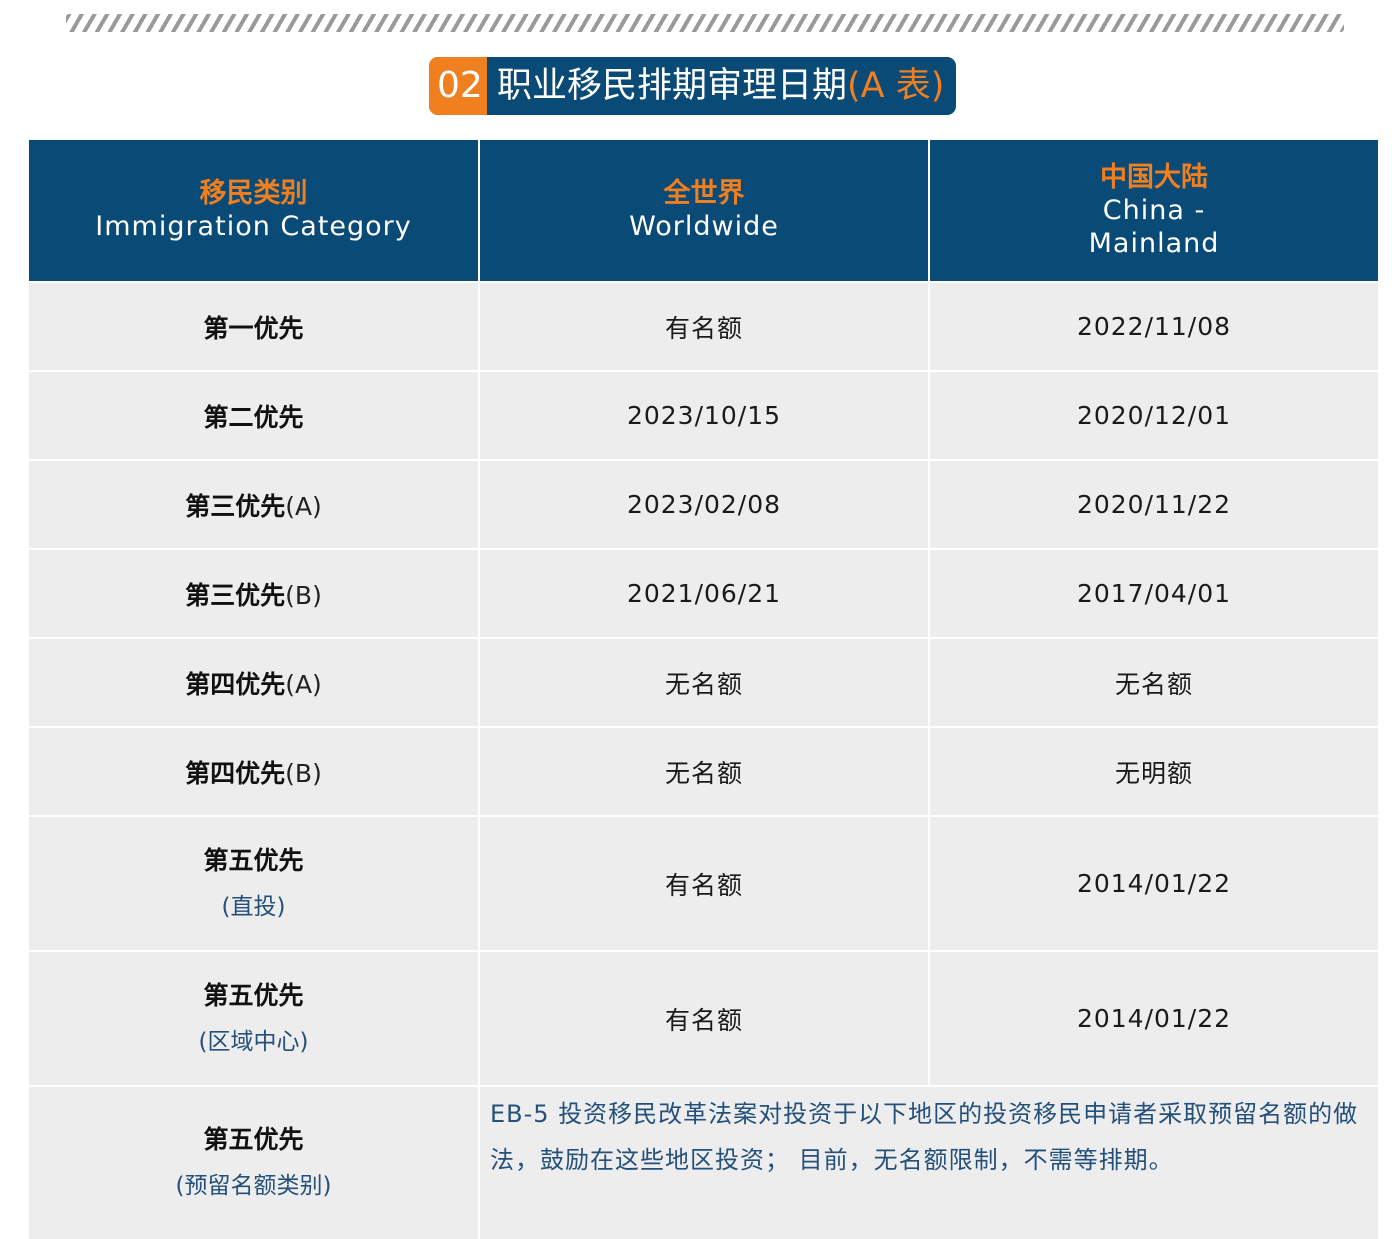  I want to click on table-row: 第三优先(B) 2021/06/21 2017/04/01, so click(703, 593).